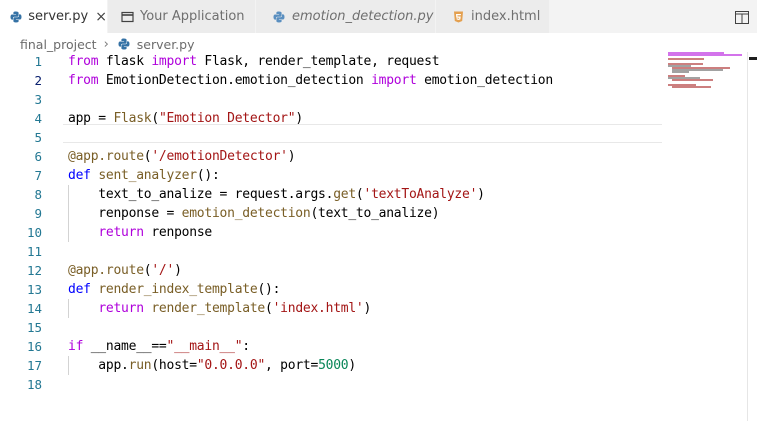 This screenshot has width=757, height=421. What do you see at coordinates (34, 270) in the screenshot?
I see `line-number: 12` at bounding box center [34, 270].